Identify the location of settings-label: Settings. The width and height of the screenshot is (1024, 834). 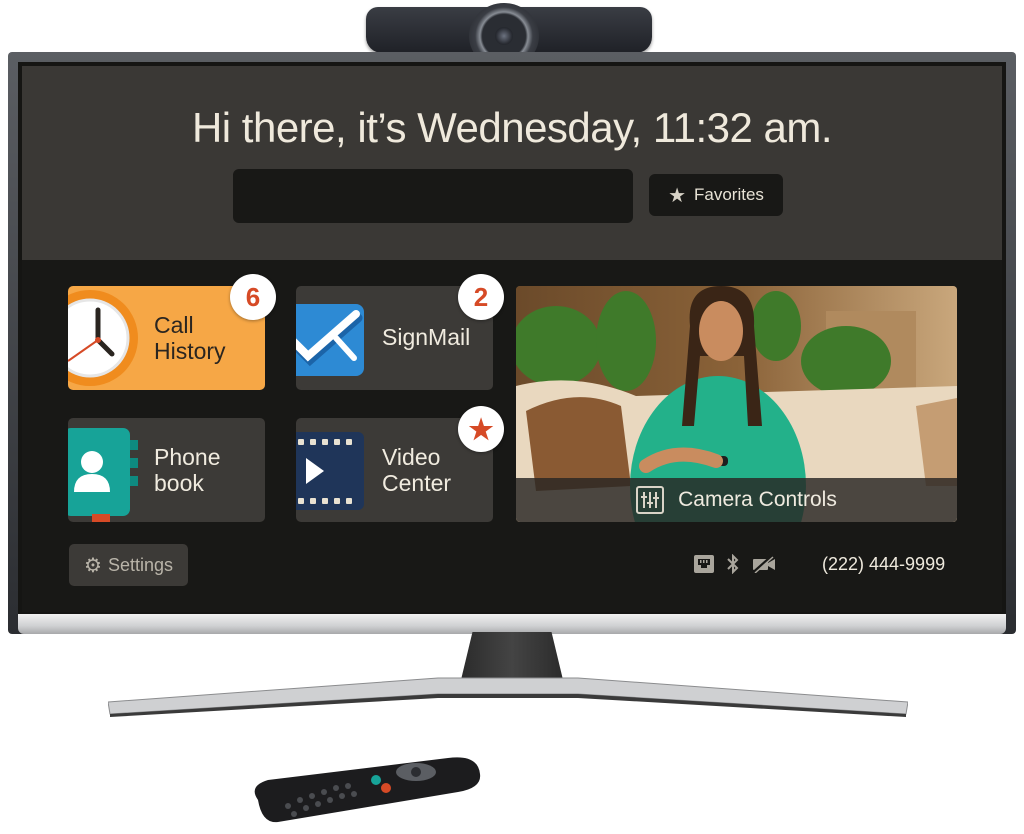
(140, 564).